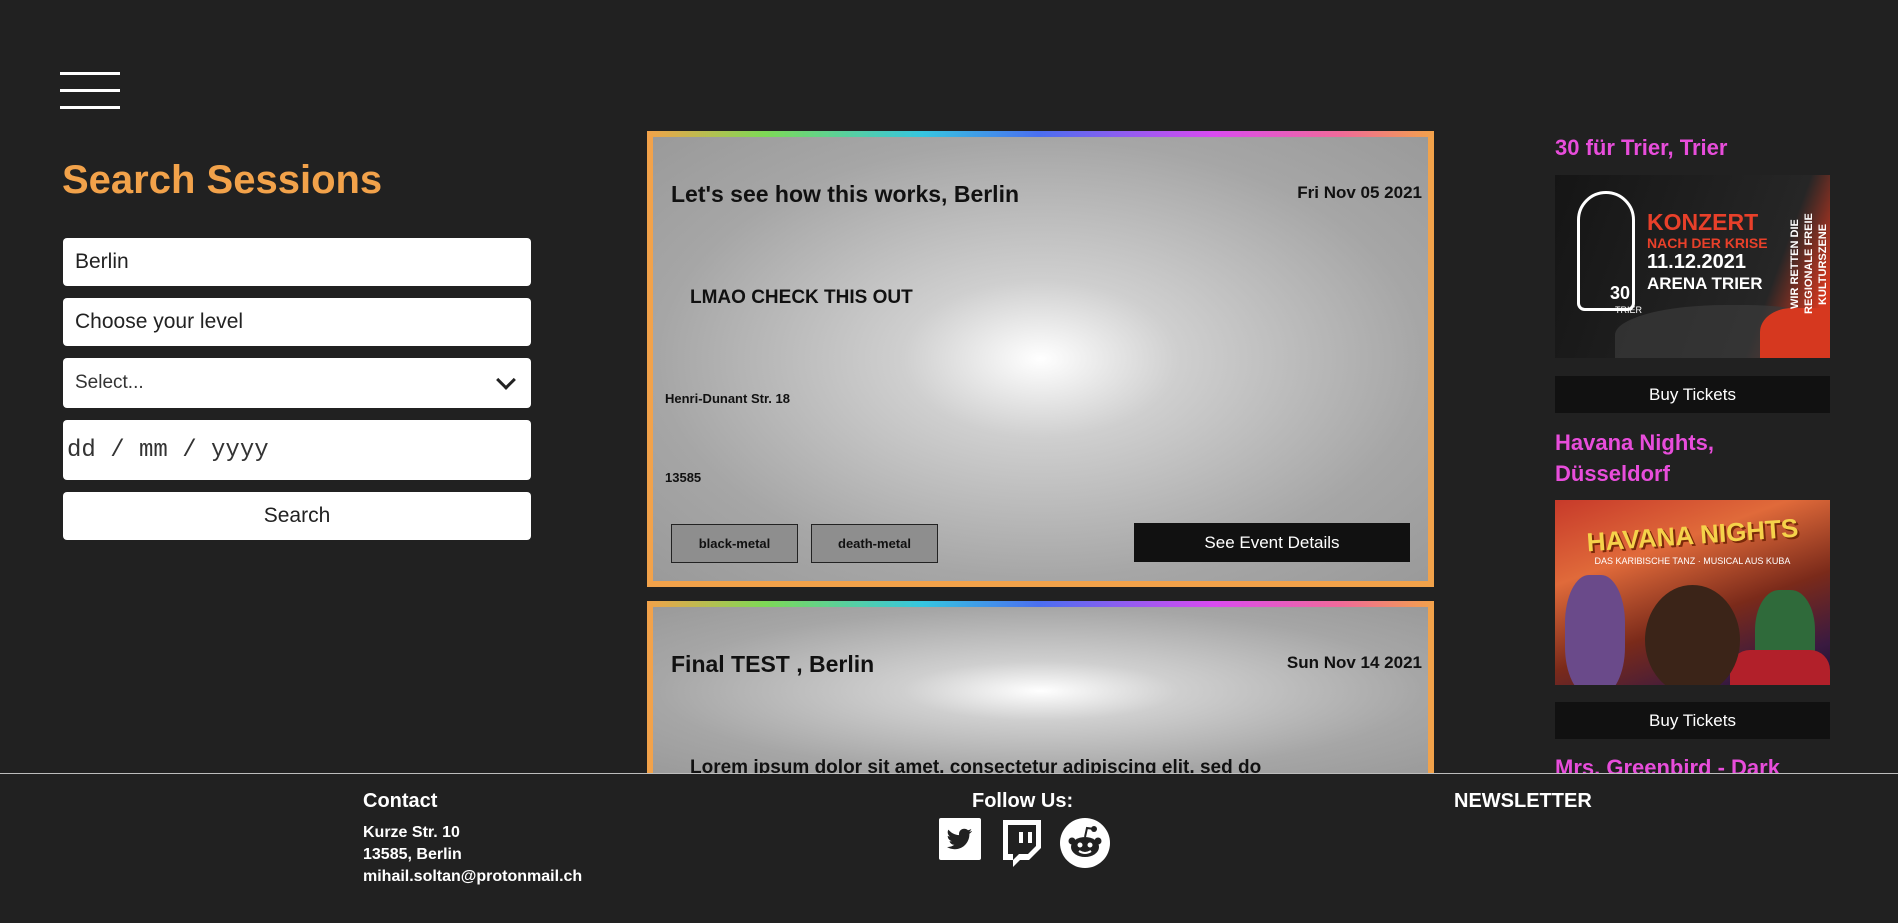  What do you see at coordinates (1703, 222) in the screenshot?
I see `poster-headline: KONZERT` at bounding box center [1703, 222].